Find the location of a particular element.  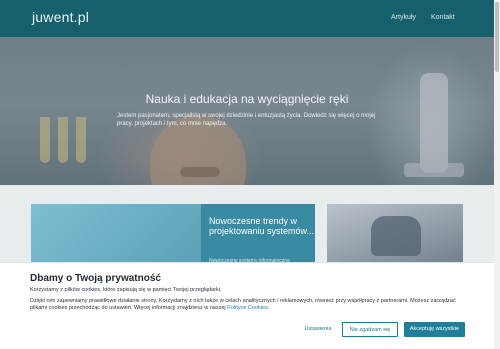

cookie-reject-button: Nie zgadzam się is located at coordinates (370, 329).